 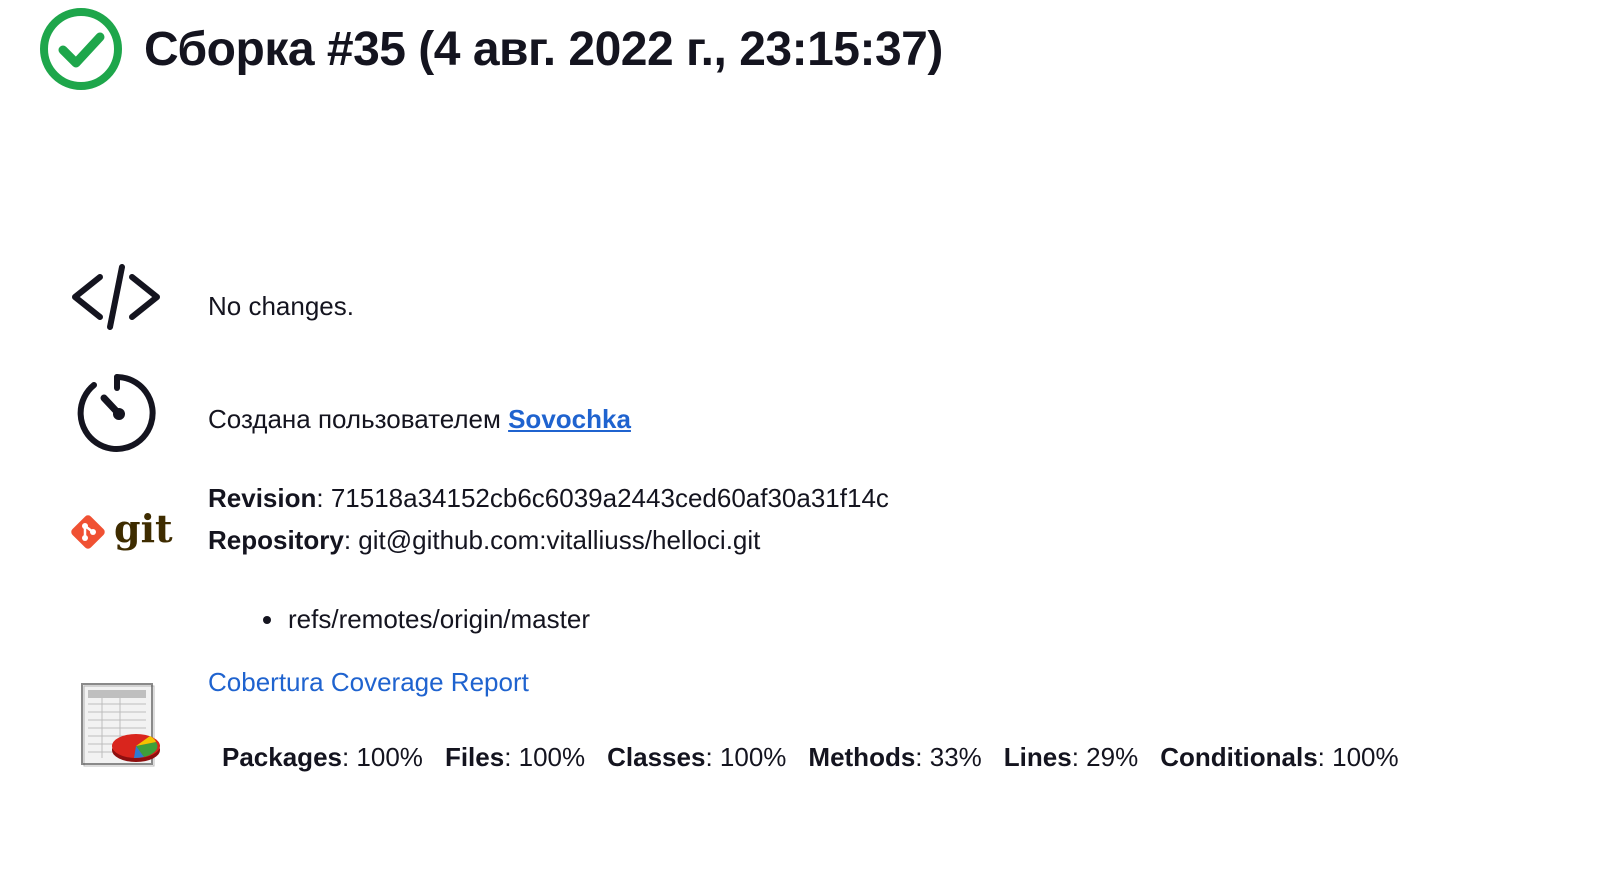 What do you see at coordinates (81, 49) in the screenshot?
I see `success-check-icon` at bounding box center [81, 49].